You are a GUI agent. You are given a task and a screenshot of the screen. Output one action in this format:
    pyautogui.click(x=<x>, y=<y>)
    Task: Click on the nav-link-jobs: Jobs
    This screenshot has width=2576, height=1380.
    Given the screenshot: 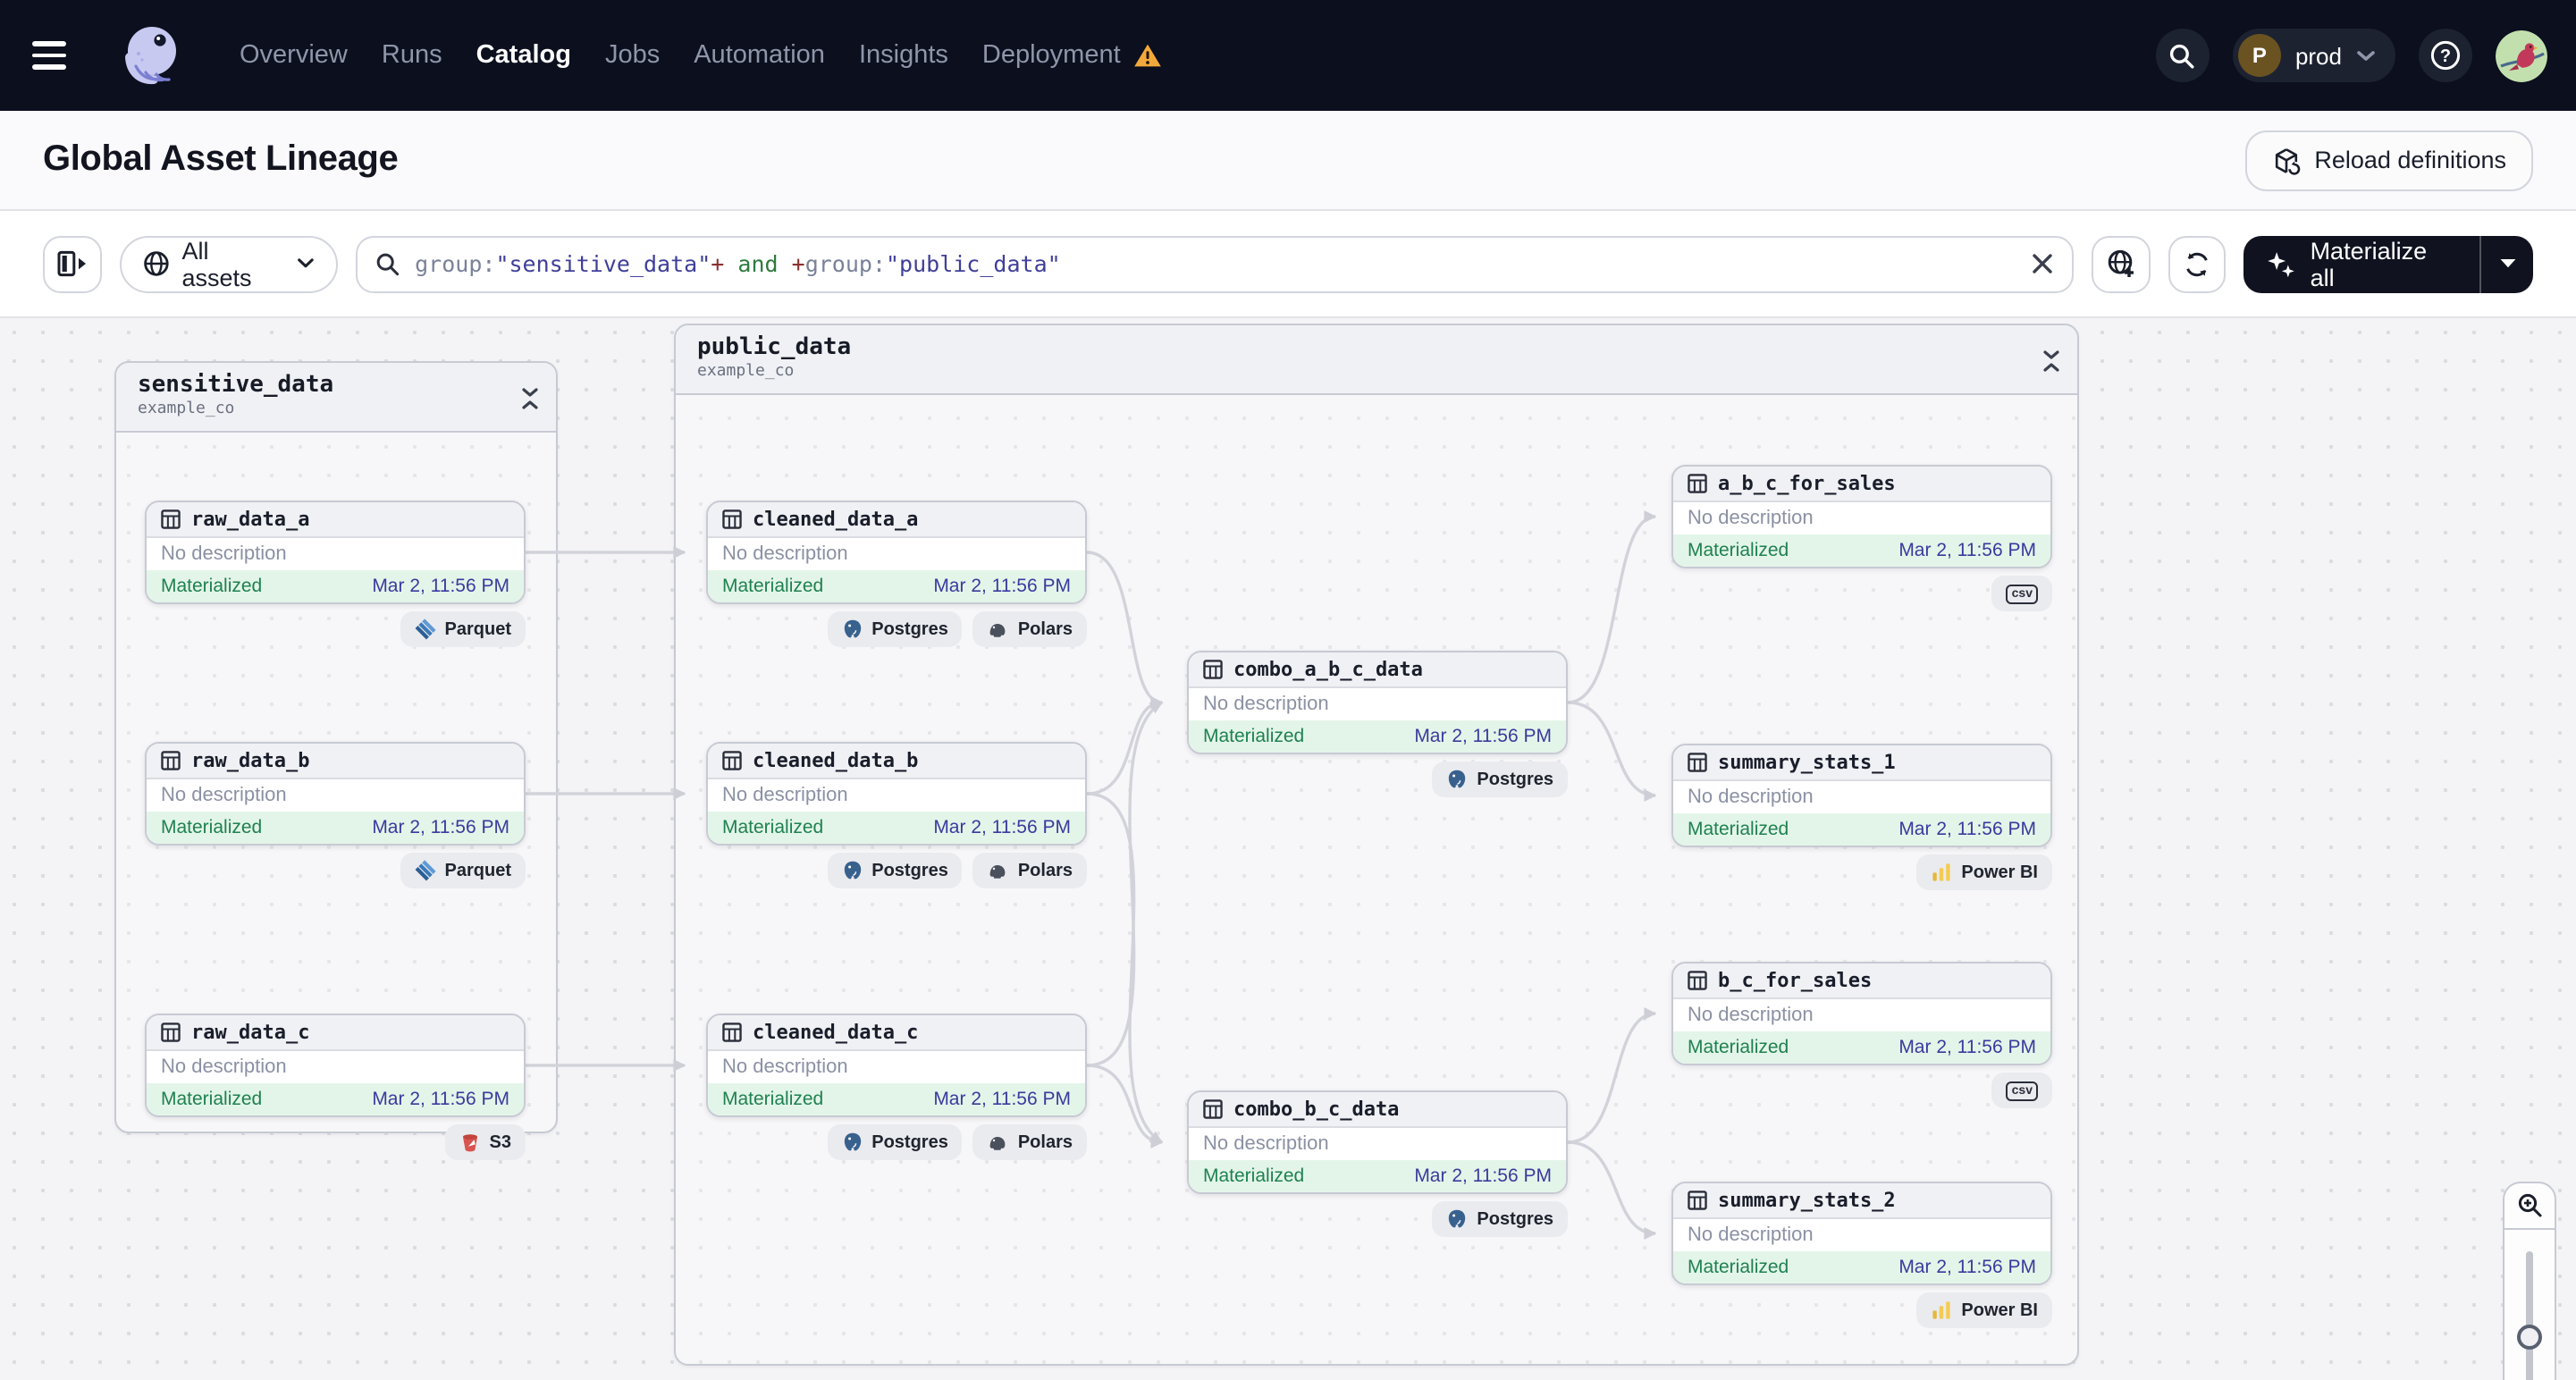 What is the action you would take?
    pyautogui.click(x=633, y=55)
    